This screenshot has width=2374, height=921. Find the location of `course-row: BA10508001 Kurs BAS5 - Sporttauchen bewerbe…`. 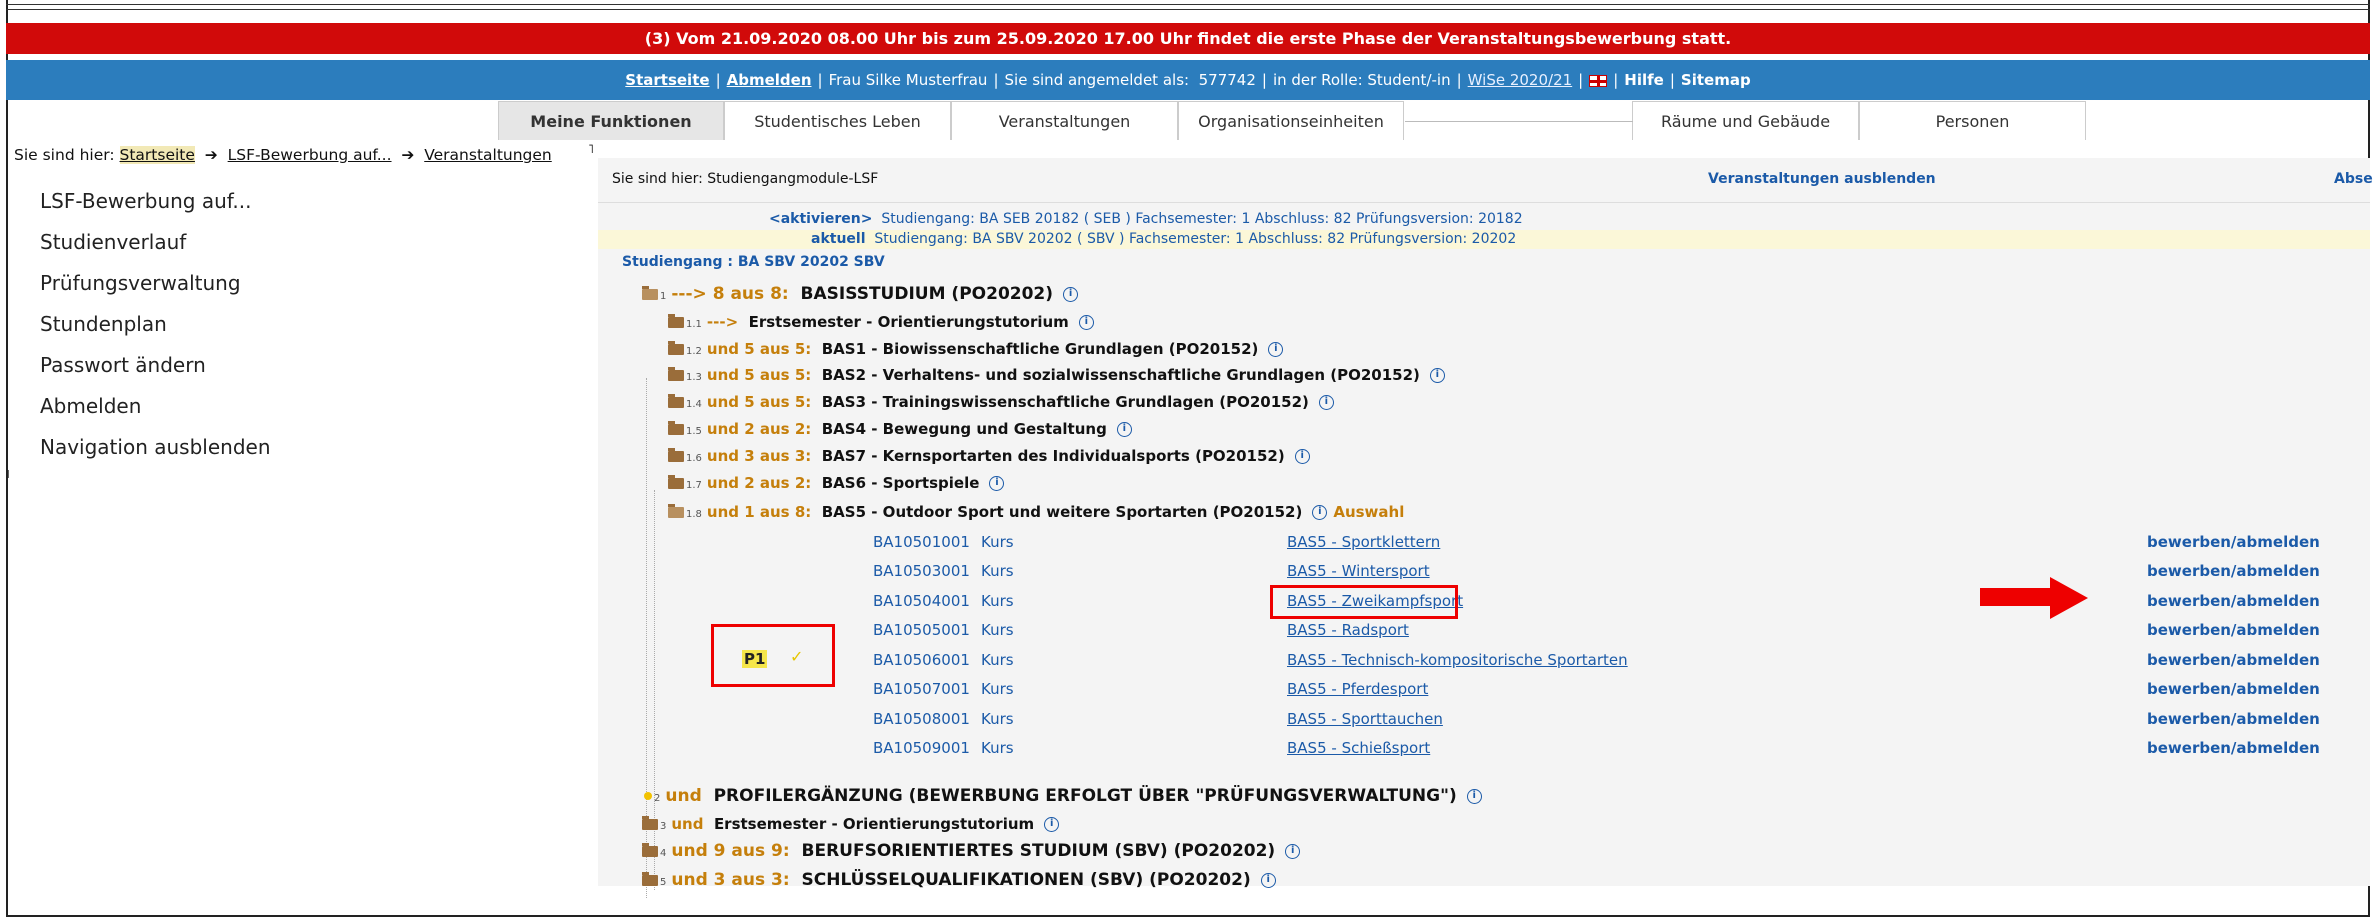

course-row: BA10508001 Kurs BAS5 - Sporttauchen bewerbe… is located at coordinates (1613, 719).